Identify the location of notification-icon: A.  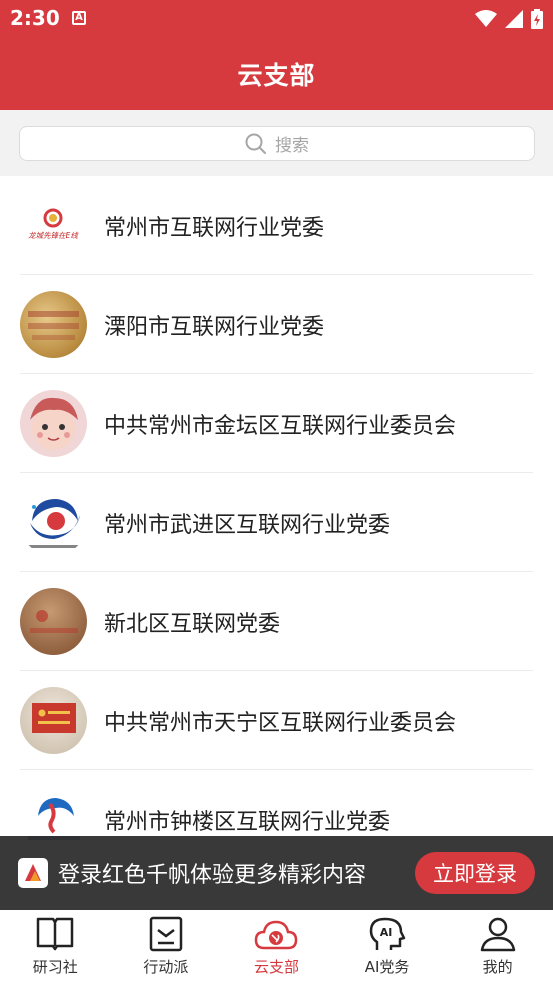
(79, 18).